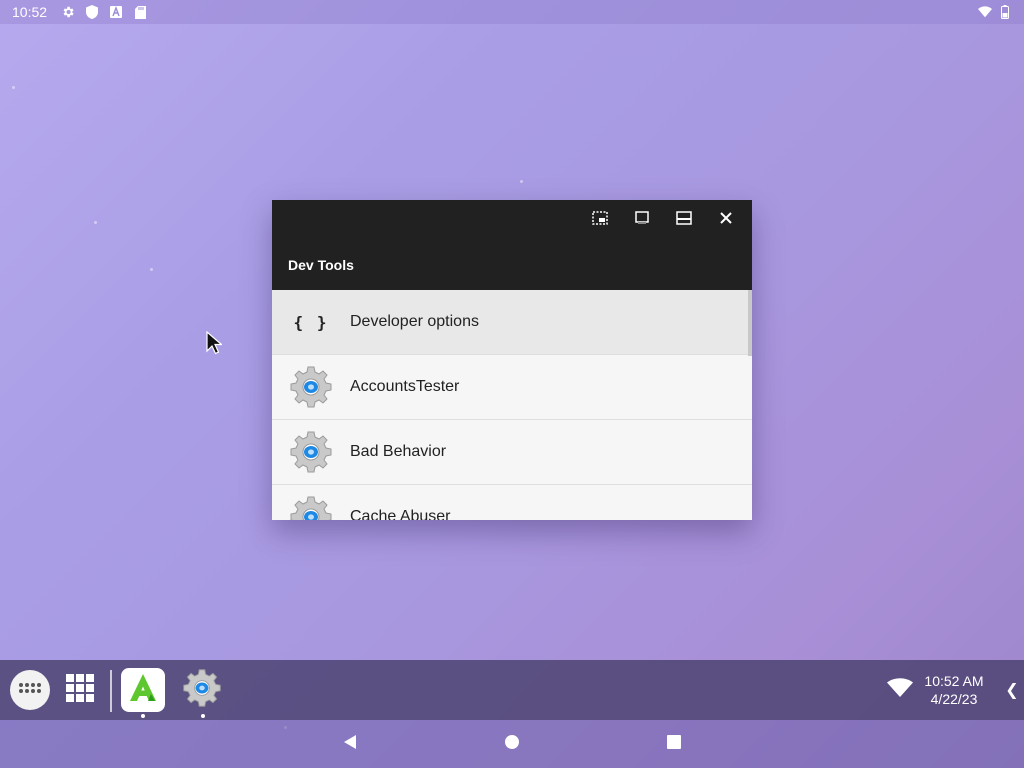 This screenshot has width=1024, height=768. What do you see at coordinates (512, 452) in the screenshot?
I see `list-item-bad-behavior: Bad Behavior` at bounding box center [512, 452].